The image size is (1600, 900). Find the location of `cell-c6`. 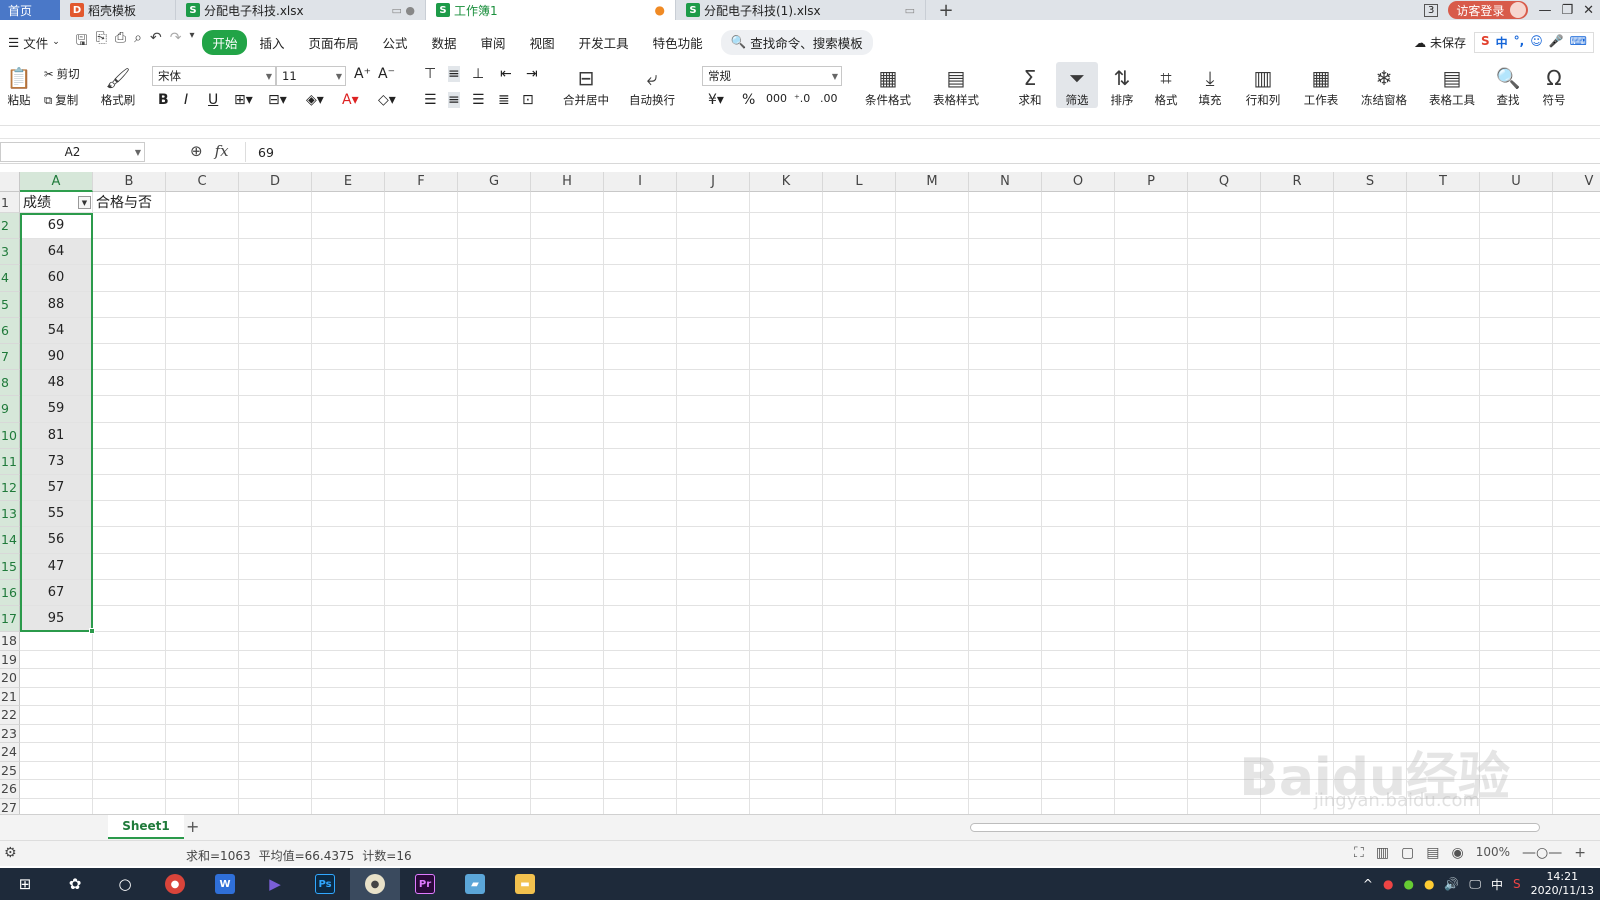

cell-c6 is located at coordinates (202, 330).